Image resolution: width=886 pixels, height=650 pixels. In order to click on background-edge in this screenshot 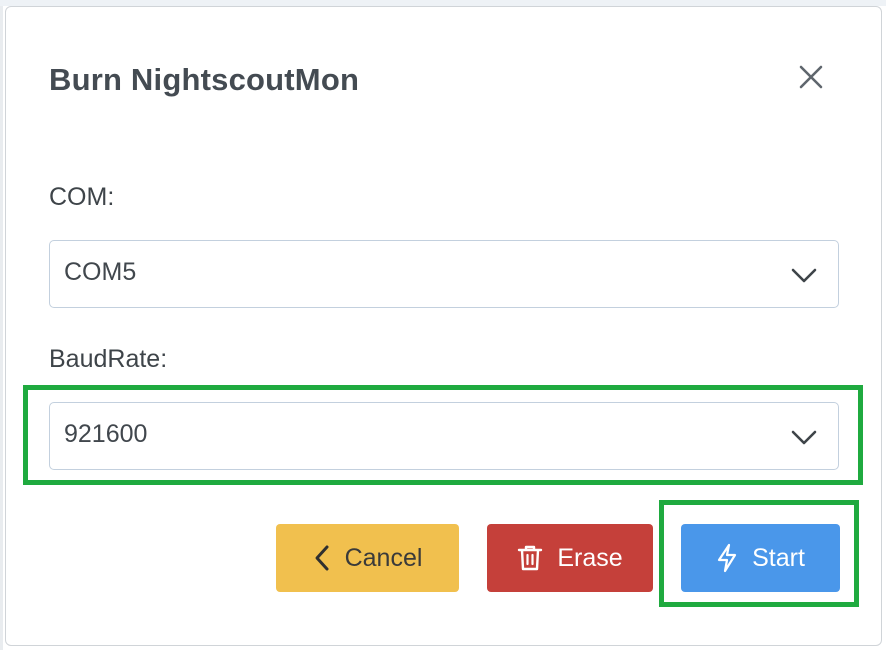, I will do `click(1, 328)`.